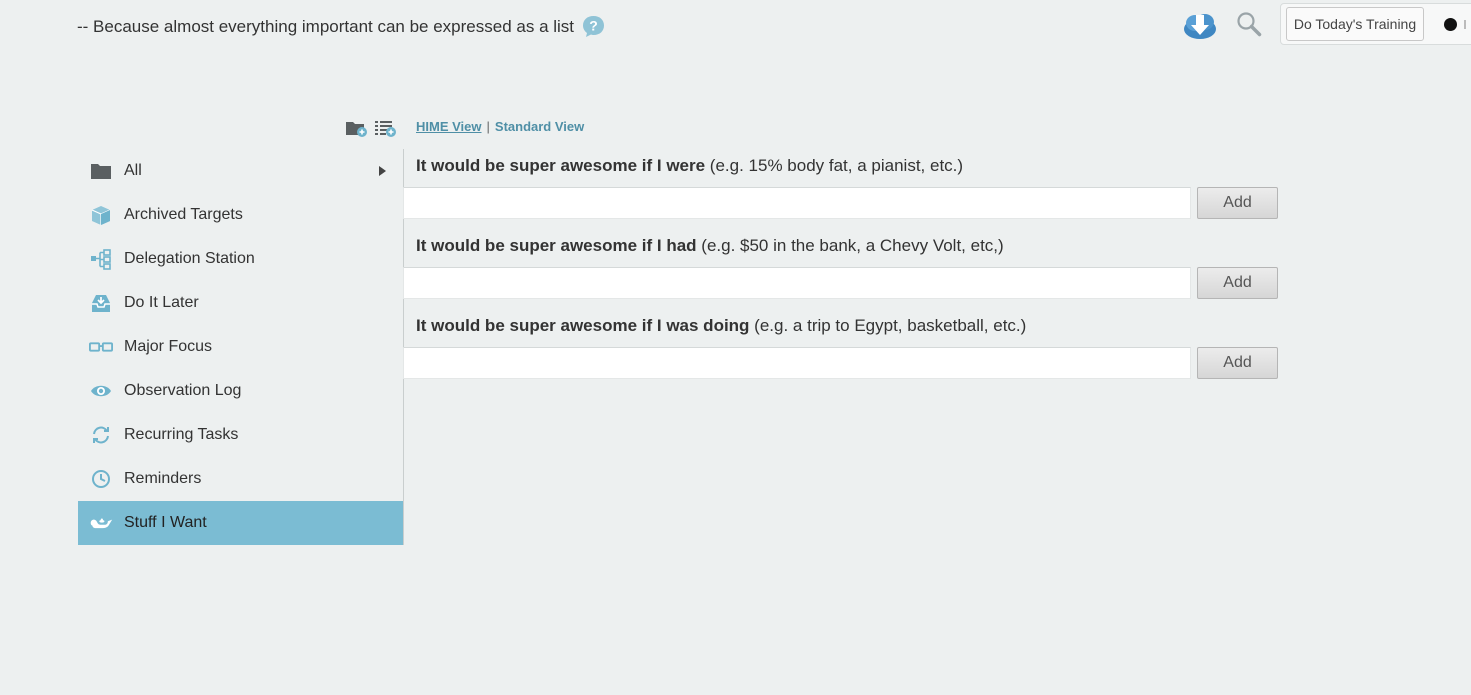  Describe the element at coordinates (101, 303) in the screenshot. I see `inbox-icon` at that location.